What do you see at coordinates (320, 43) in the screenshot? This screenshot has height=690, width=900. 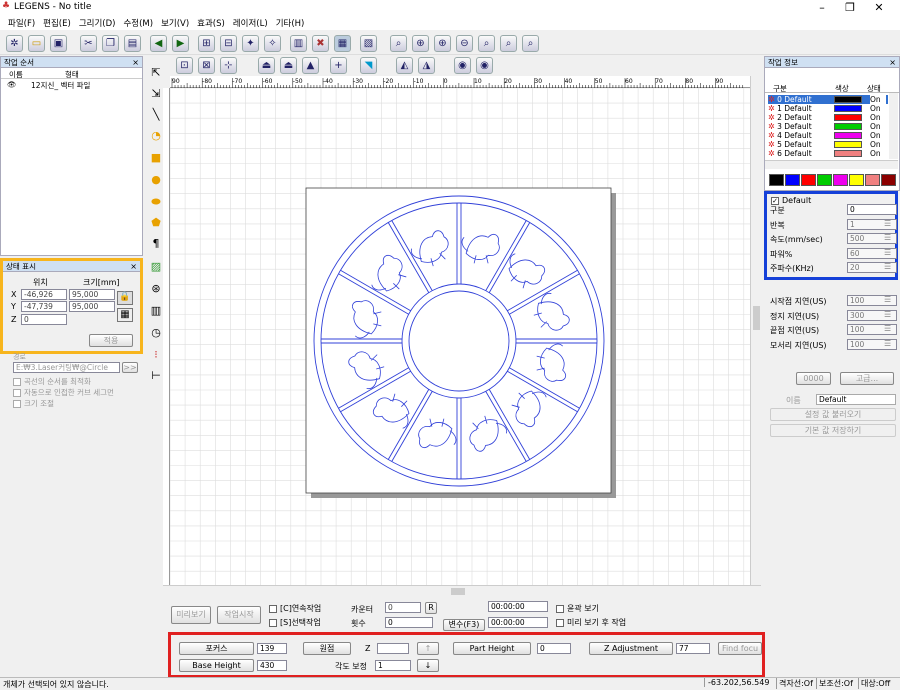 I see `tools-icon: ✖` at bounding box center [320, 43].